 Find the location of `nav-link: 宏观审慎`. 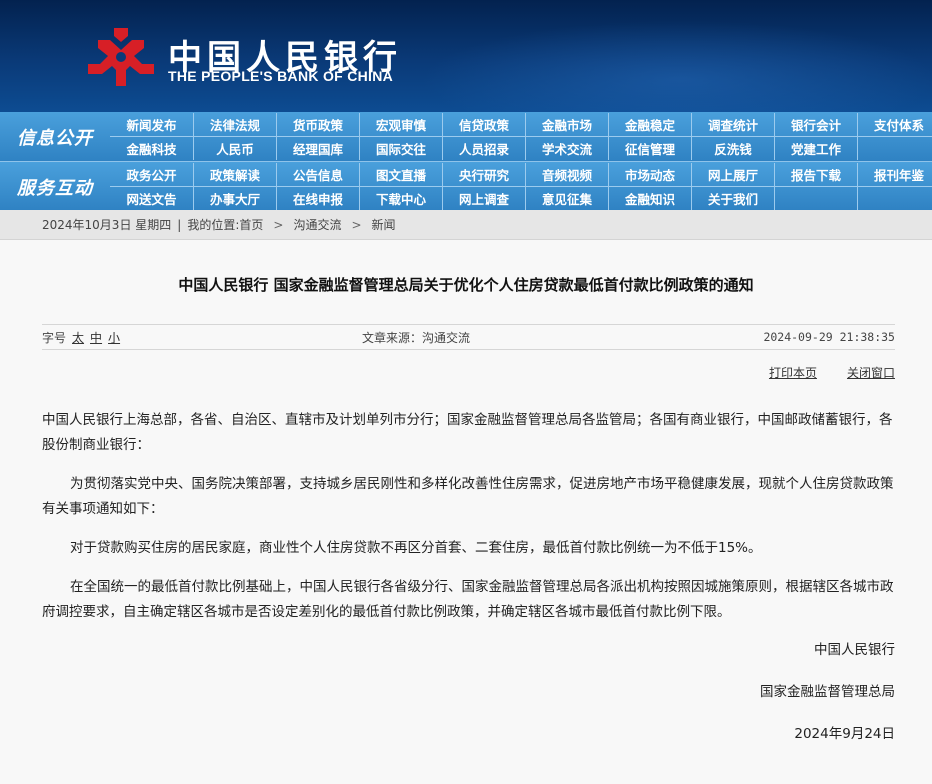

nav-link: 宏观审慎 is located at coordinates (400, 124).